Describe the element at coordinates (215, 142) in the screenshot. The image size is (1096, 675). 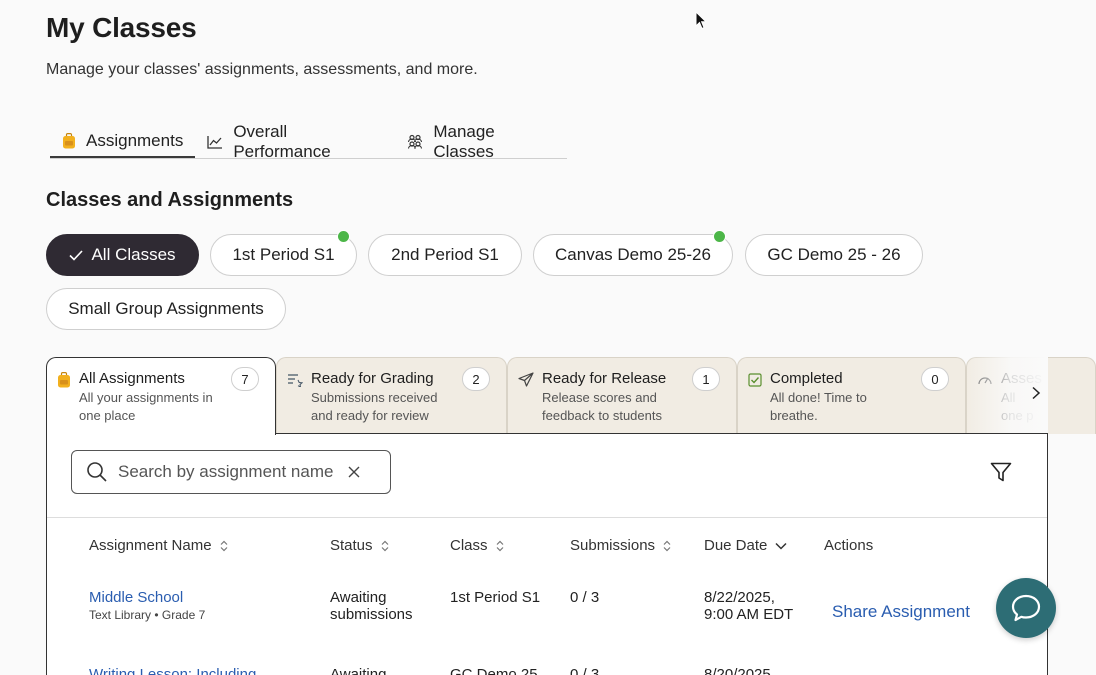
I see `line-chart-icon` at that location.